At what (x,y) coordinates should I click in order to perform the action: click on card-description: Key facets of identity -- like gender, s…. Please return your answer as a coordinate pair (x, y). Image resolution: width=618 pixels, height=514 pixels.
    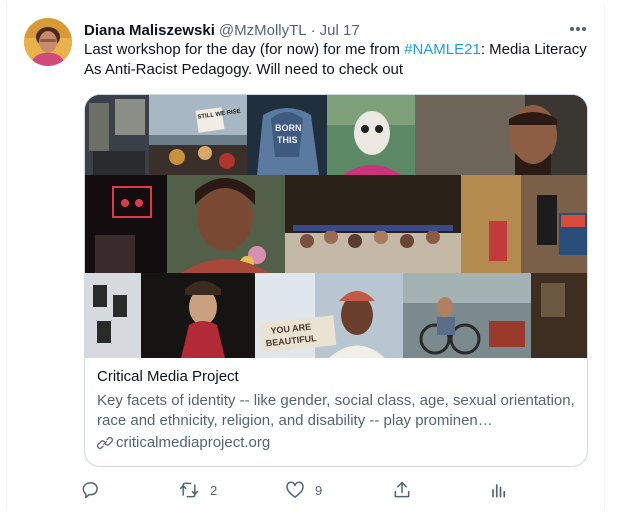
    Looking at the image, I should click on (336, 410).